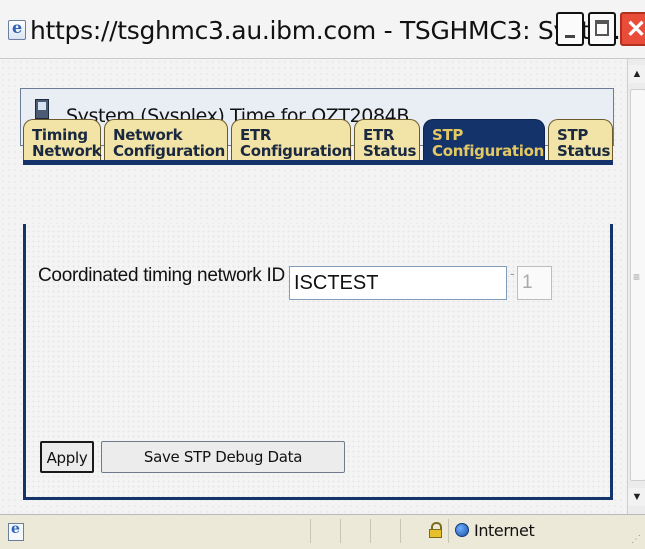 The image size is (645, 549). Describe the element at coordinates (484, 140) in the screenshot. I see `tab-stp-configuration: STP Configuration` at that location.